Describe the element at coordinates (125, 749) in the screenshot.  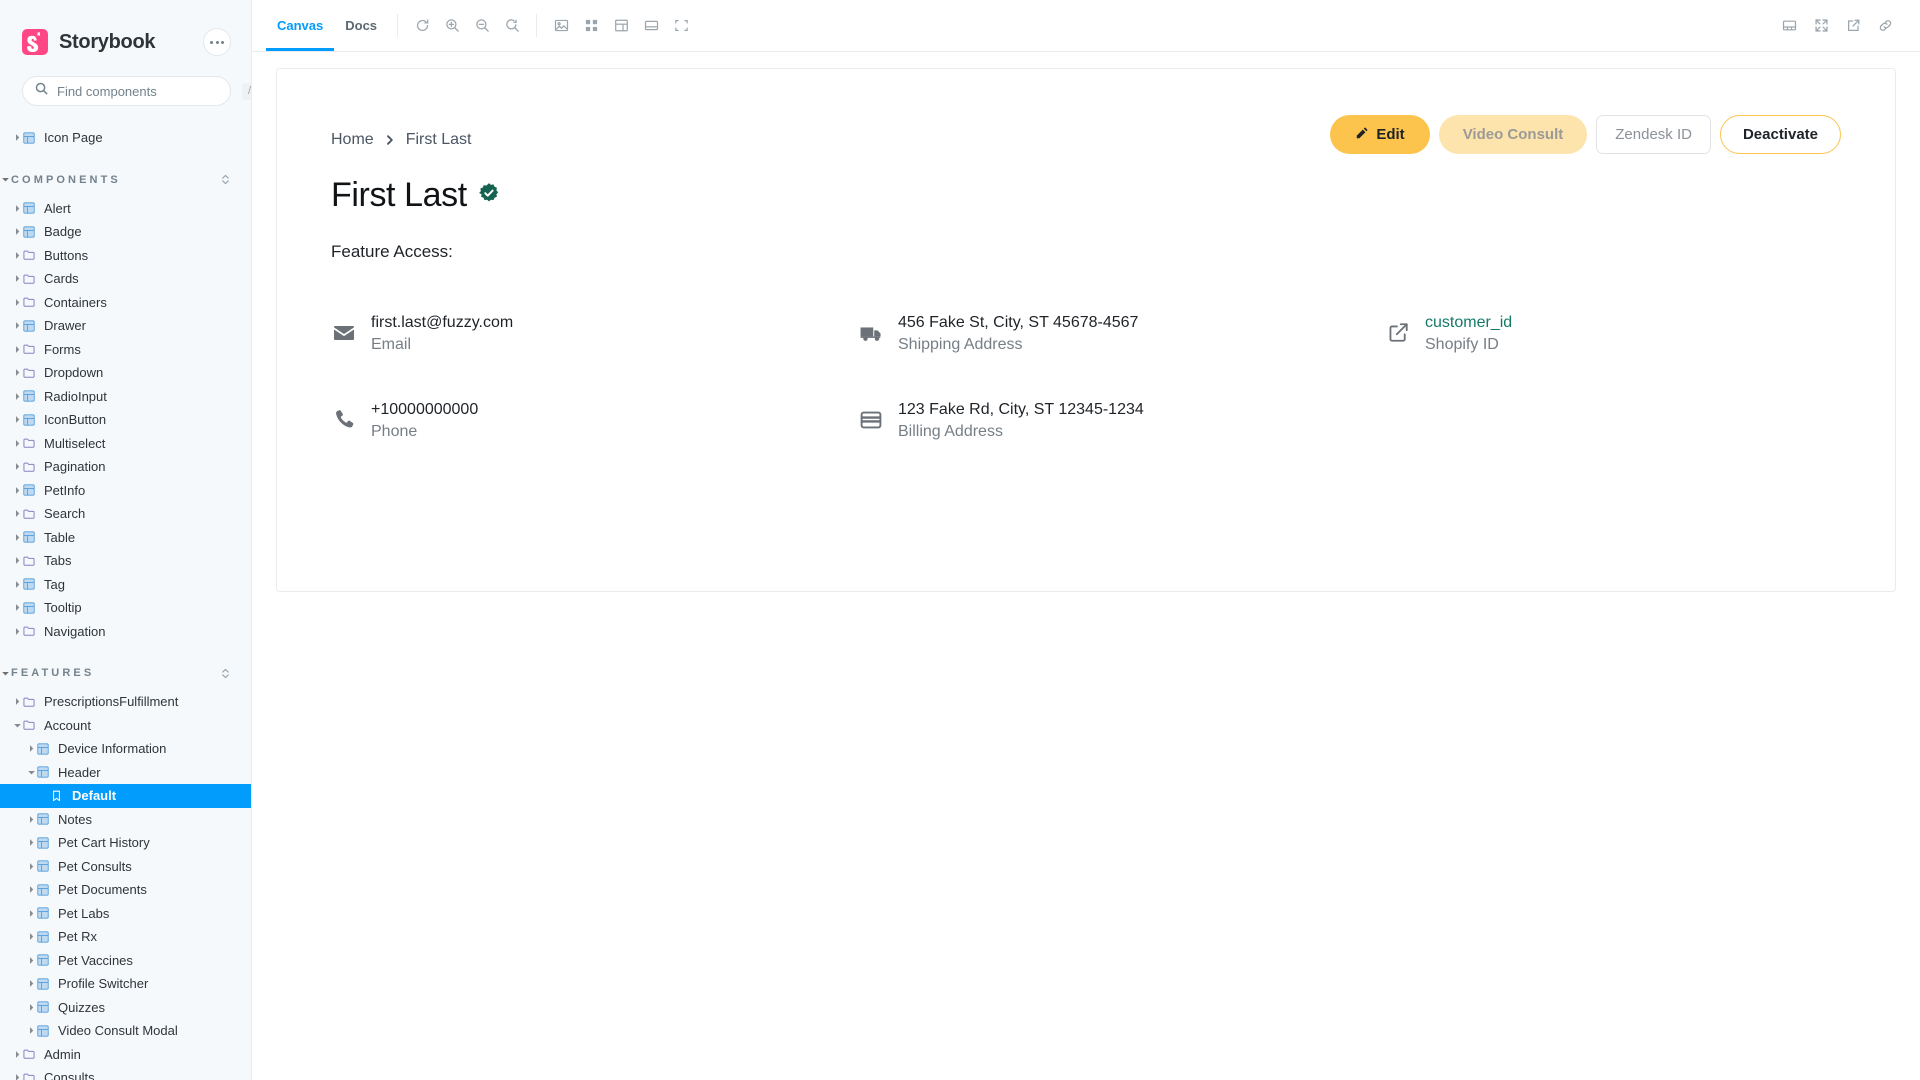
I see `sidebar-item-device-information: Device Information` at that location.